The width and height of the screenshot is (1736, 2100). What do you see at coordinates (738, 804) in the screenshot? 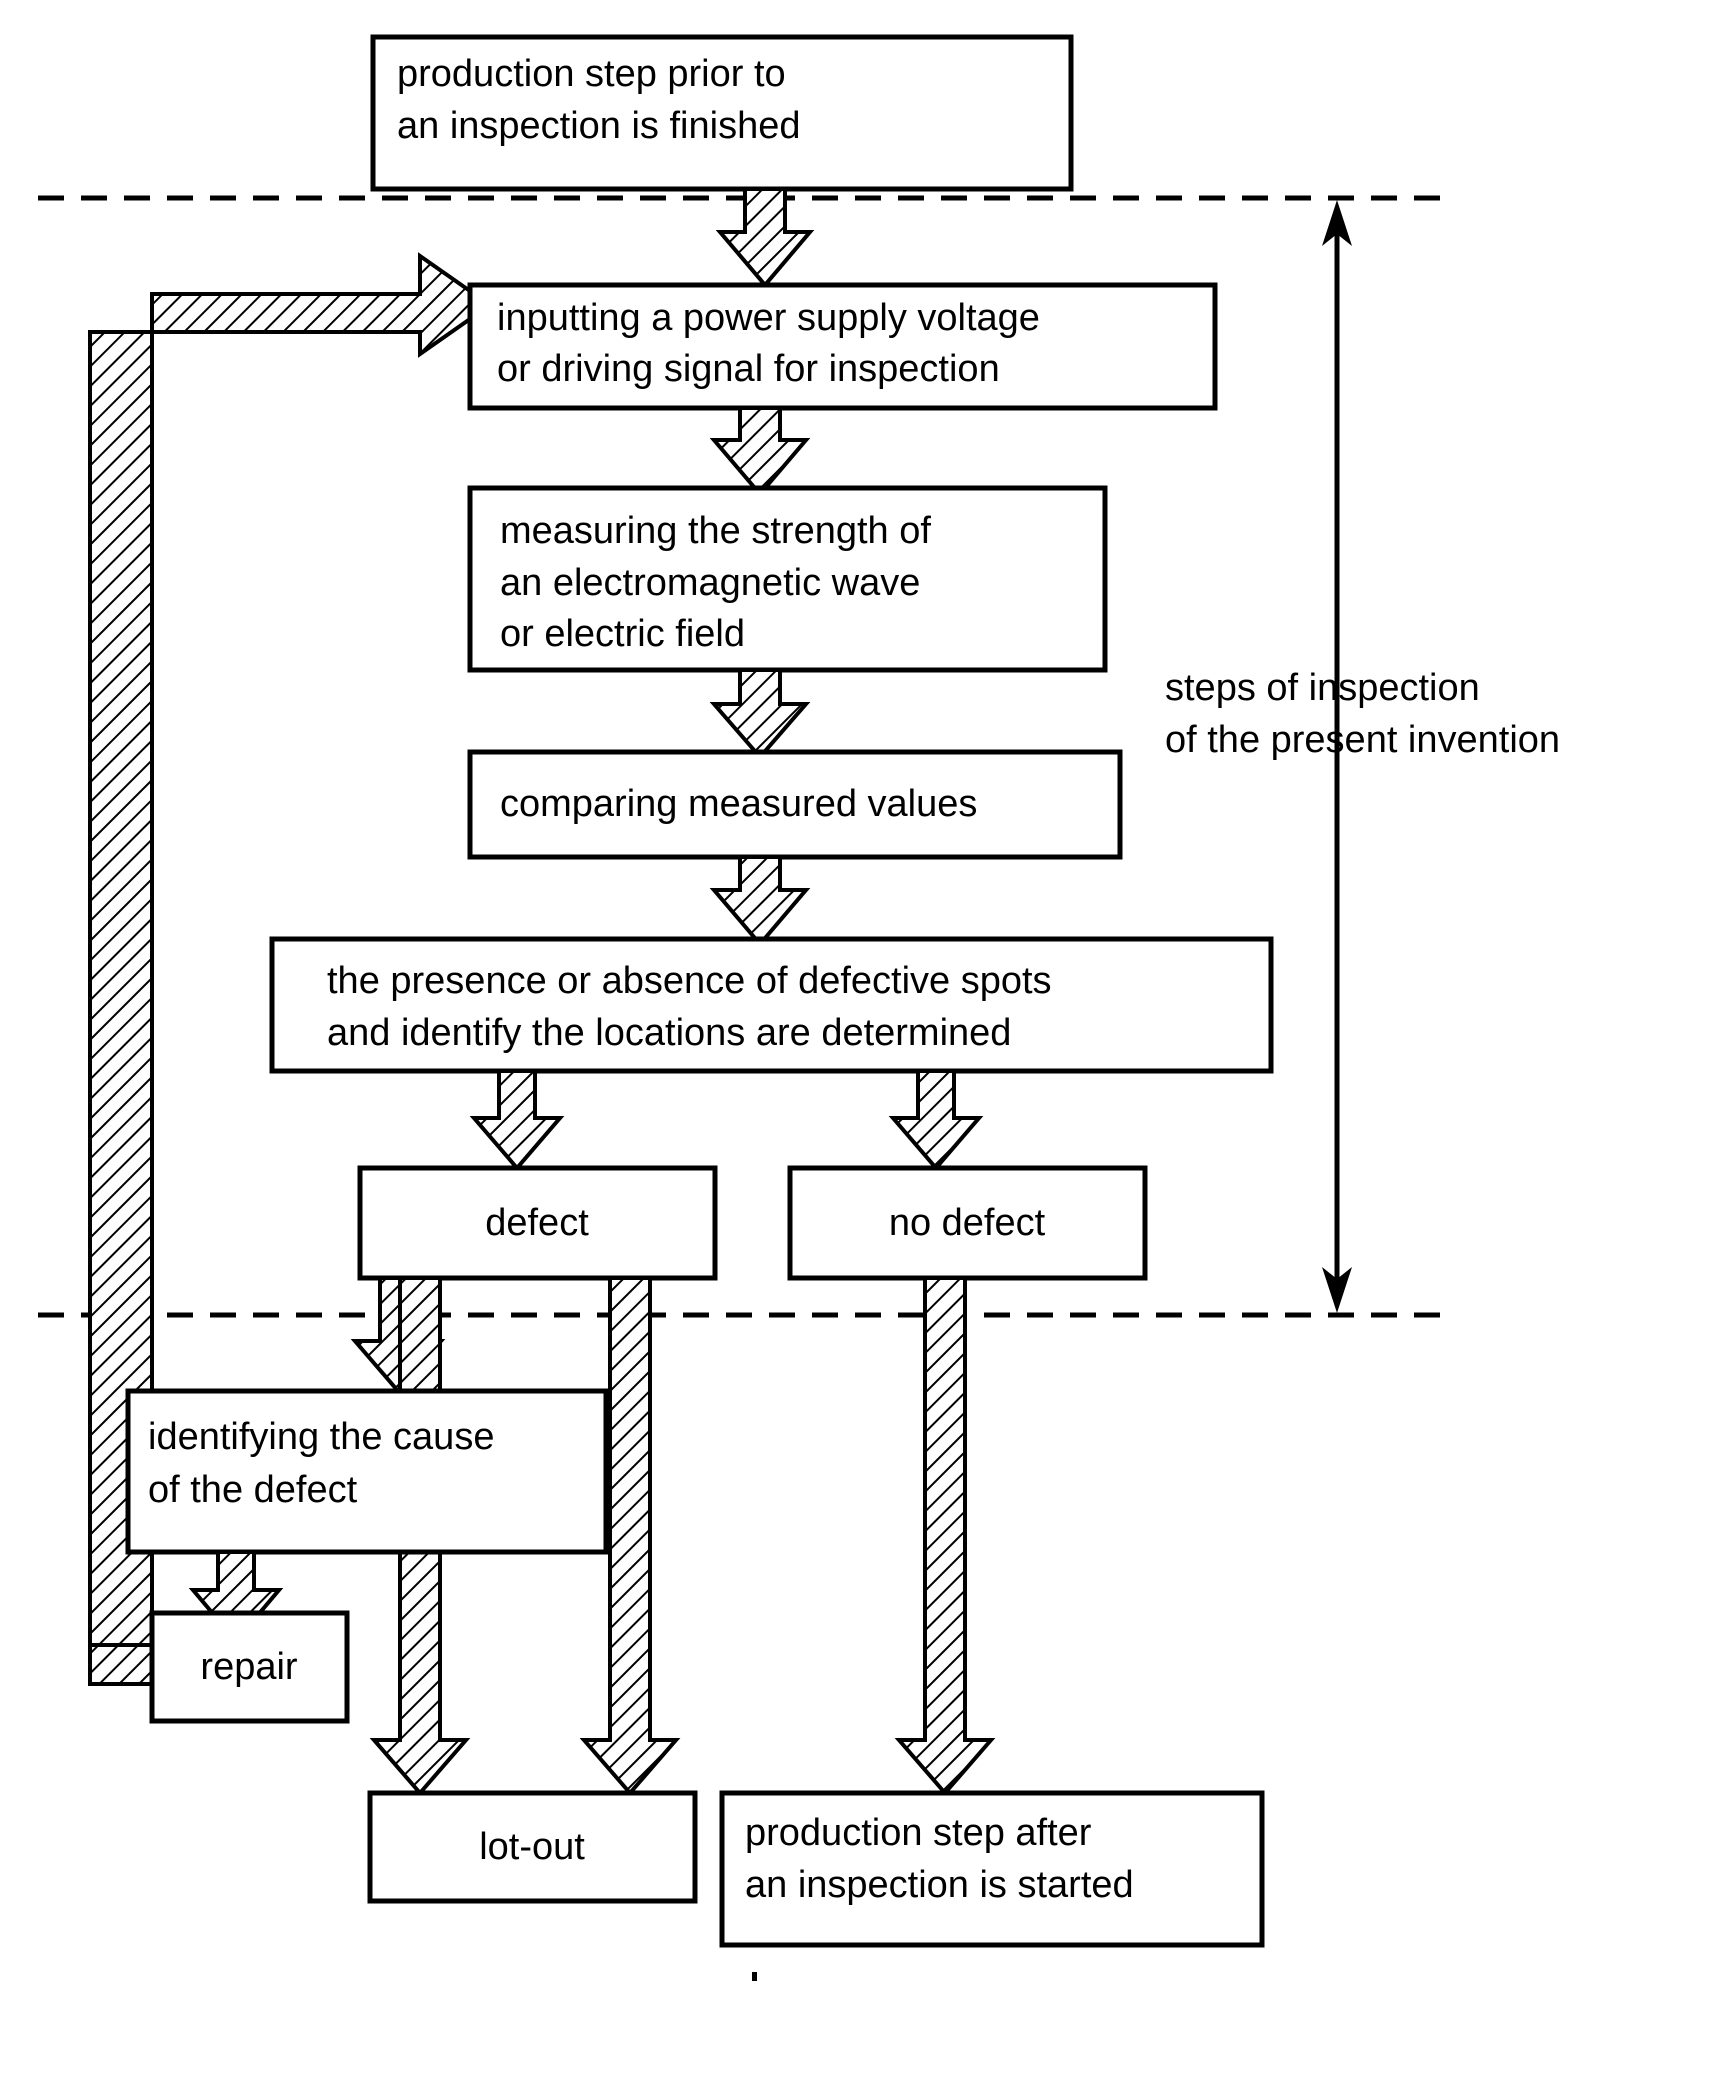
I see `node-comparing-line1: comparing measured values` at bounding box center [738, 804].